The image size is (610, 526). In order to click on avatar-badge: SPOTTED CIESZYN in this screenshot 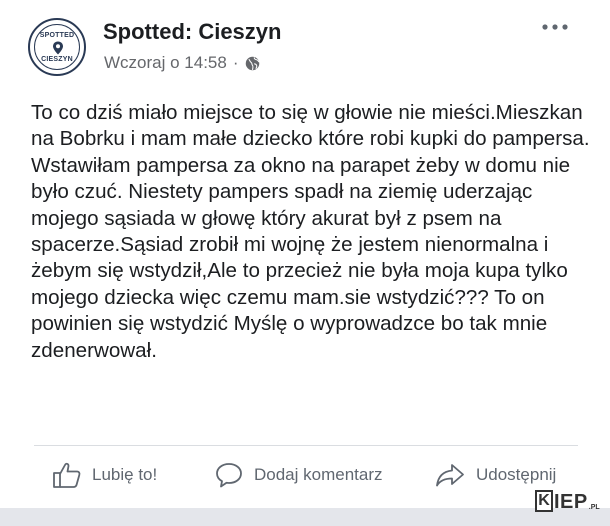, I will do `click(57, 47)`.